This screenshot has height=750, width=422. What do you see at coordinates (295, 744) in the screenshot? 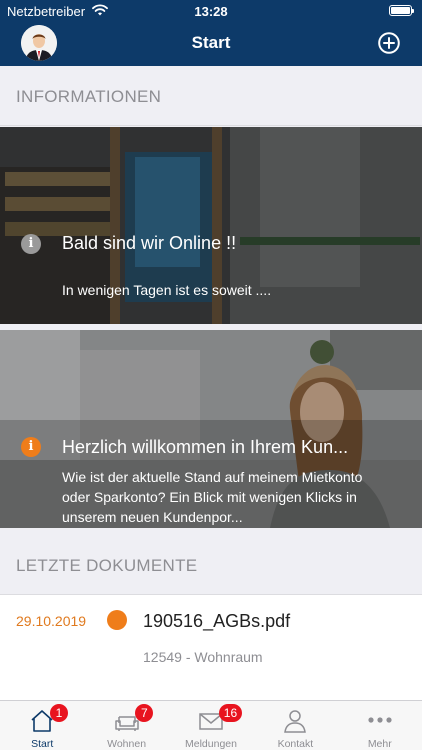
I see `tab-label: Kontakt` at bounding box center [295, 744].